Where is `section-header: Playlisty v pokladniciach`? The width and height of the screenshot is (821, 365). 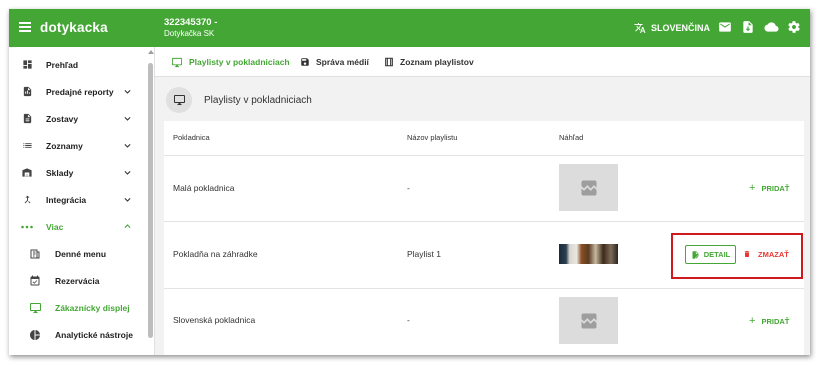
section-header: Playlisty v pokladniciach is located at coordinates (239, 100).